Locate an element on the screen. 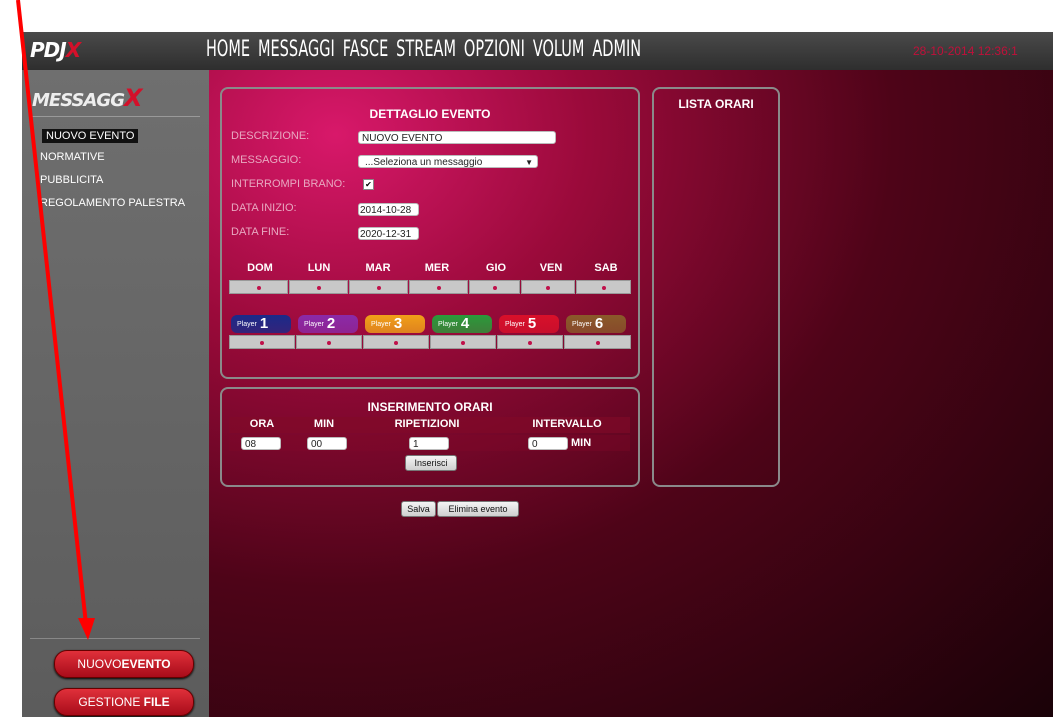  annotation-arrow-line is located at coordinates (52, 312).